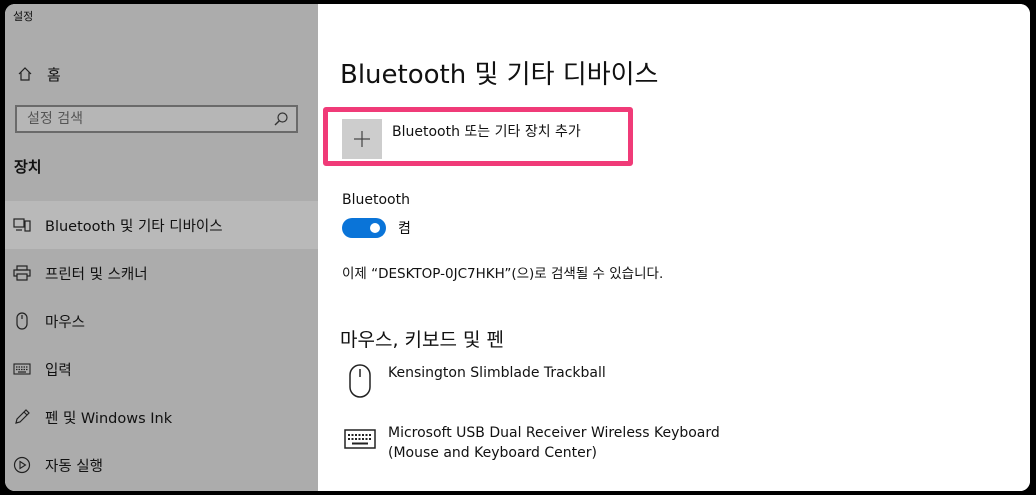  Describe the element at coordinates (362, 139) in the screenshot. I see `plus-icon` at that location.